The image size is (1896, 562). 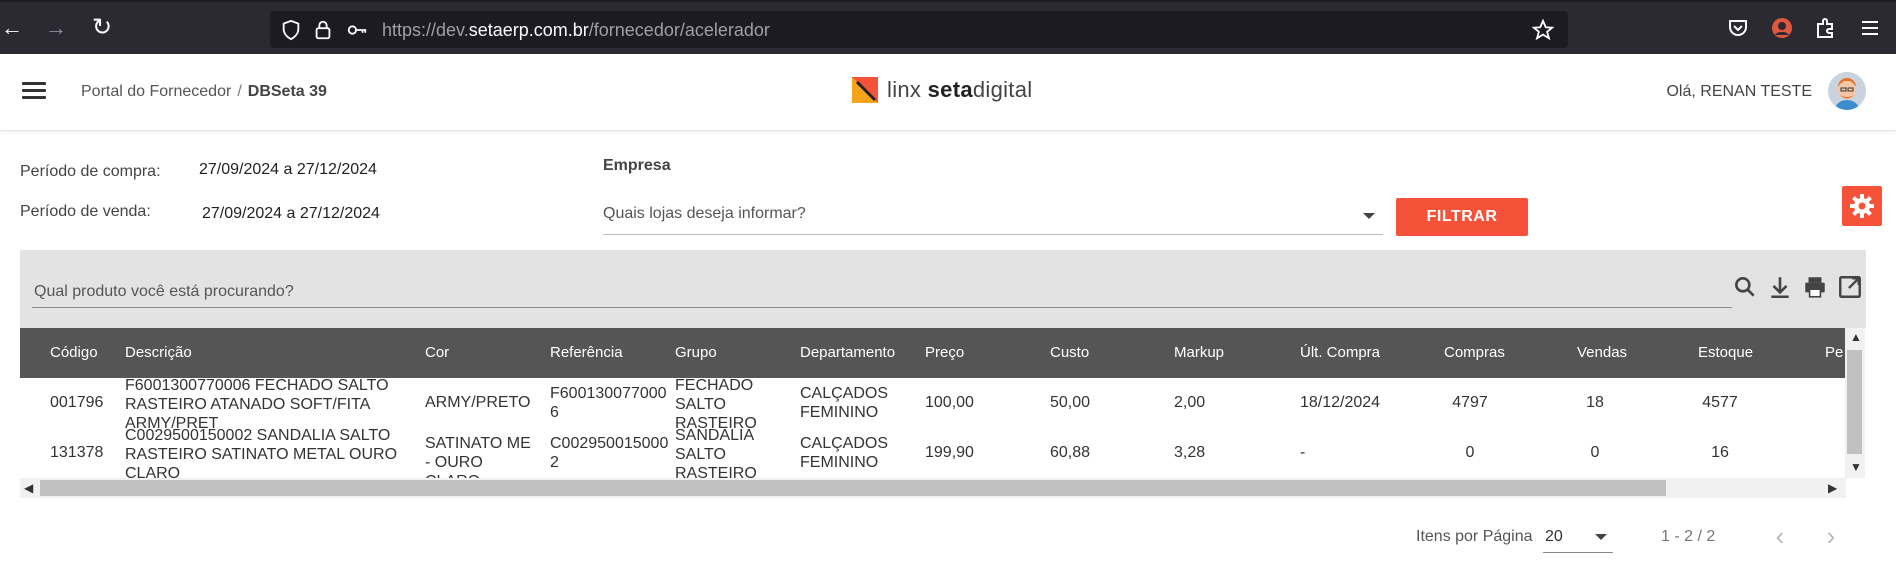 What do you see at coordinates (1720, 402) in the screenshot?
I see `cell-estoque: 4577` at bounding box center [1720, 402].